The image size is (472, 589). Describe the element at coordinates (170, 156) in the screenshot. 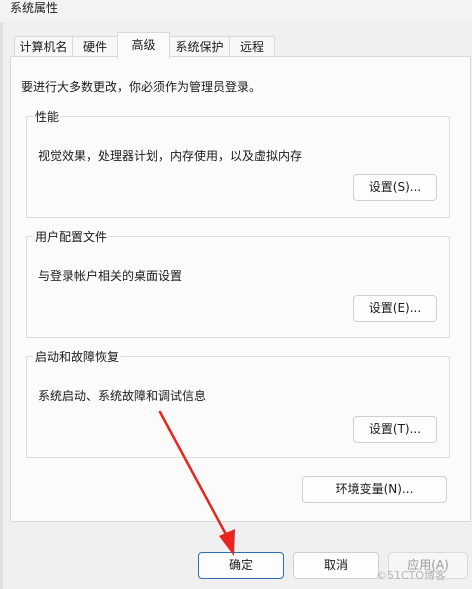

I see `performance-description: 视觉效果，处理器计划，内存使用，以及虚拟内存` at that location.